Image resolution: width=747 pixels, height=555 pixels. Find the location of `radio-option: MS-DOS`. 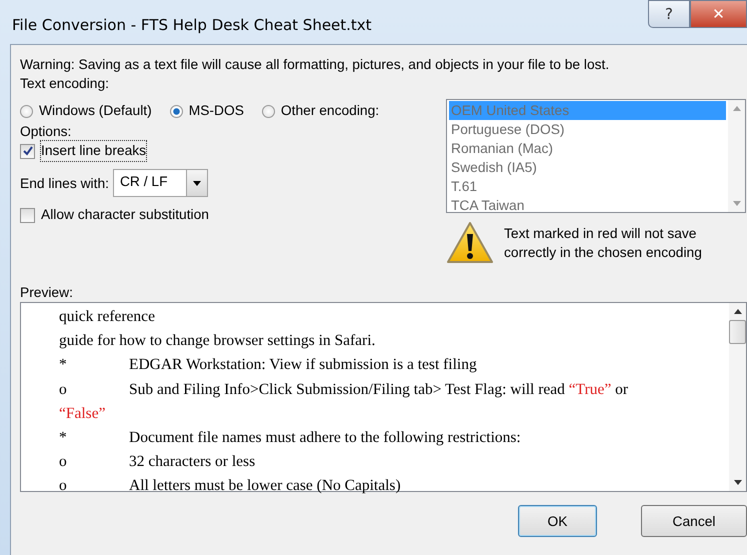

radio-option: MS-DOS is located at coordinates (207, 111).